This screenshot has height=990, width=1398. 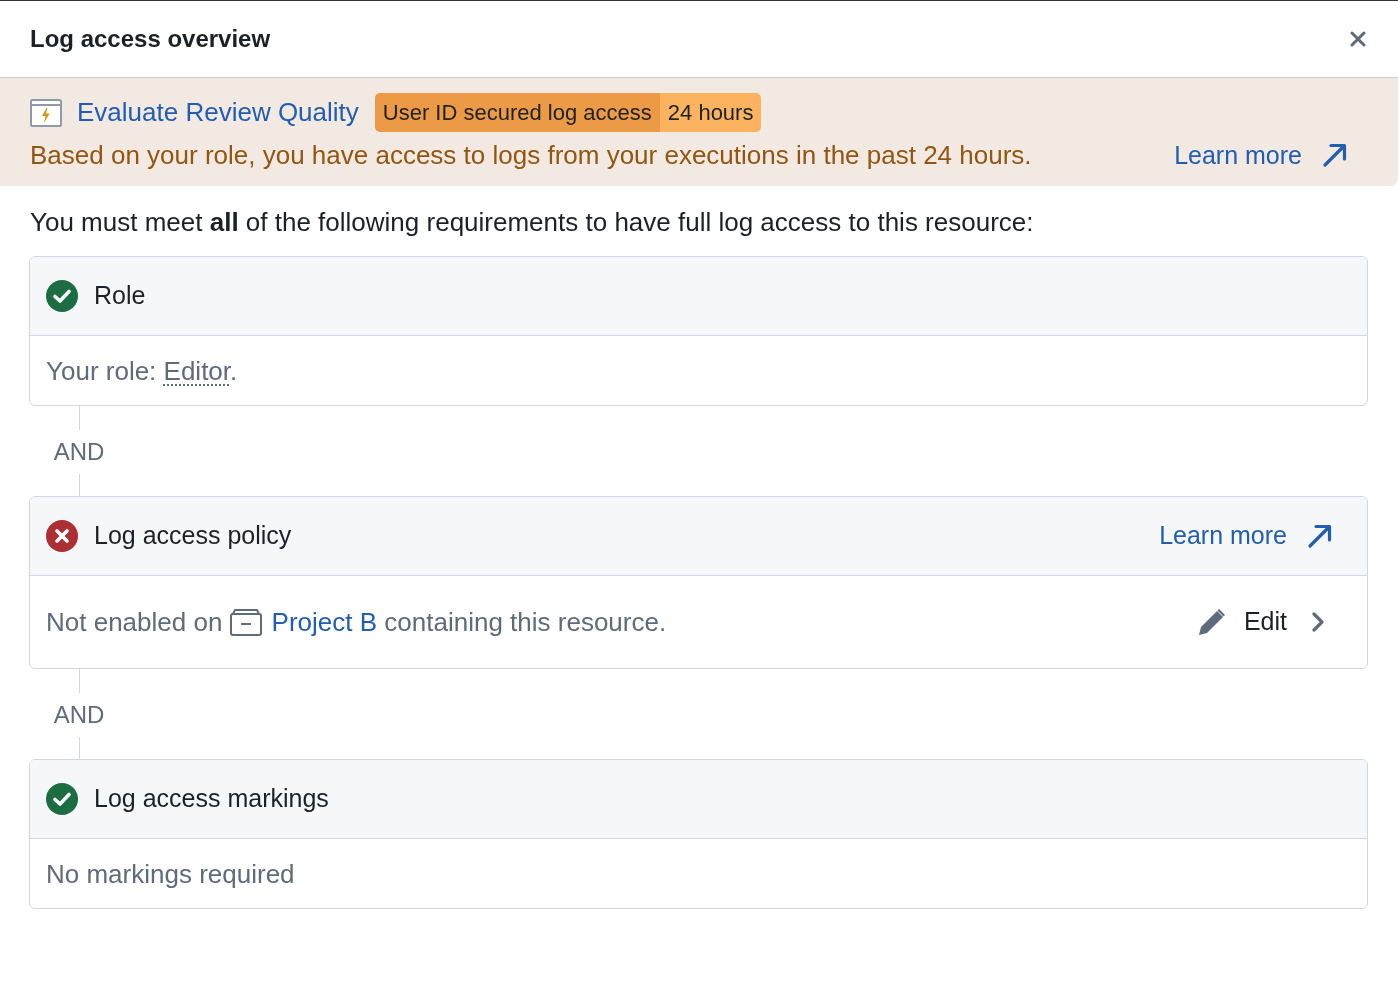 What do you see at coordinates (142, 371) in the screenshot?
I see `requirement-detail: Your role: Editor.` at bounding box center [142, 371].